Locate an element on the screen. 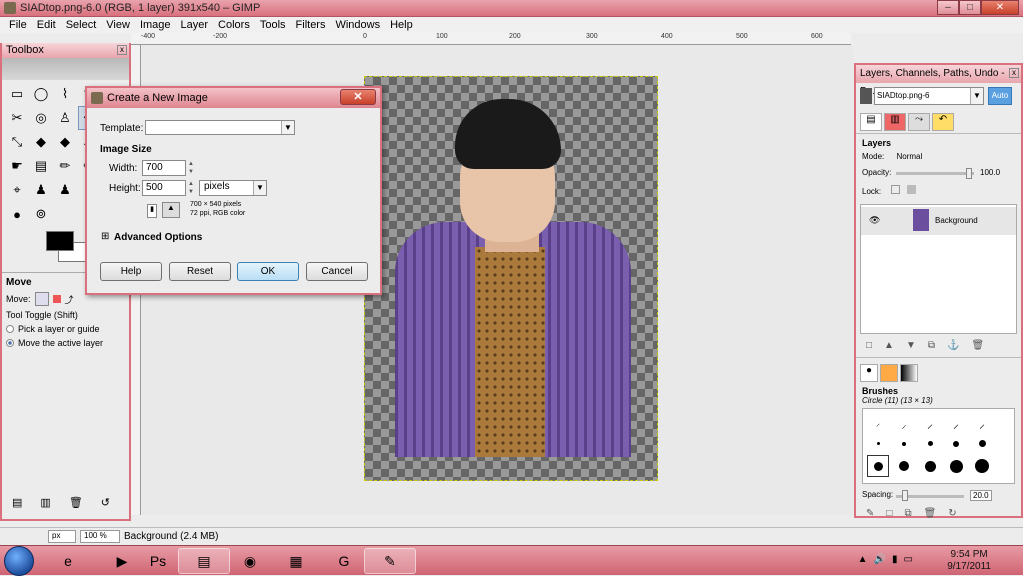 This screenshot has width=1023, height=576. menu-edit: Edit is located at coordinates (46, 25).